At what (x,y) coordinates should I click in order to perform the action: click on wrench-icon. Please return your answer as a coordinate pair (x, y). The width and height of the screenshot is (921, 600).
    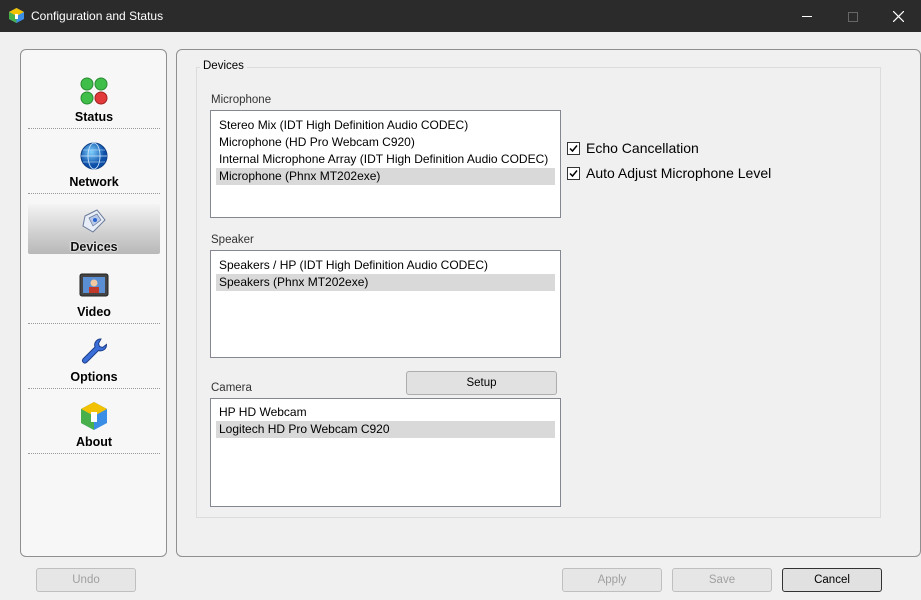
    Looking at the image, I should click on (94, 351).